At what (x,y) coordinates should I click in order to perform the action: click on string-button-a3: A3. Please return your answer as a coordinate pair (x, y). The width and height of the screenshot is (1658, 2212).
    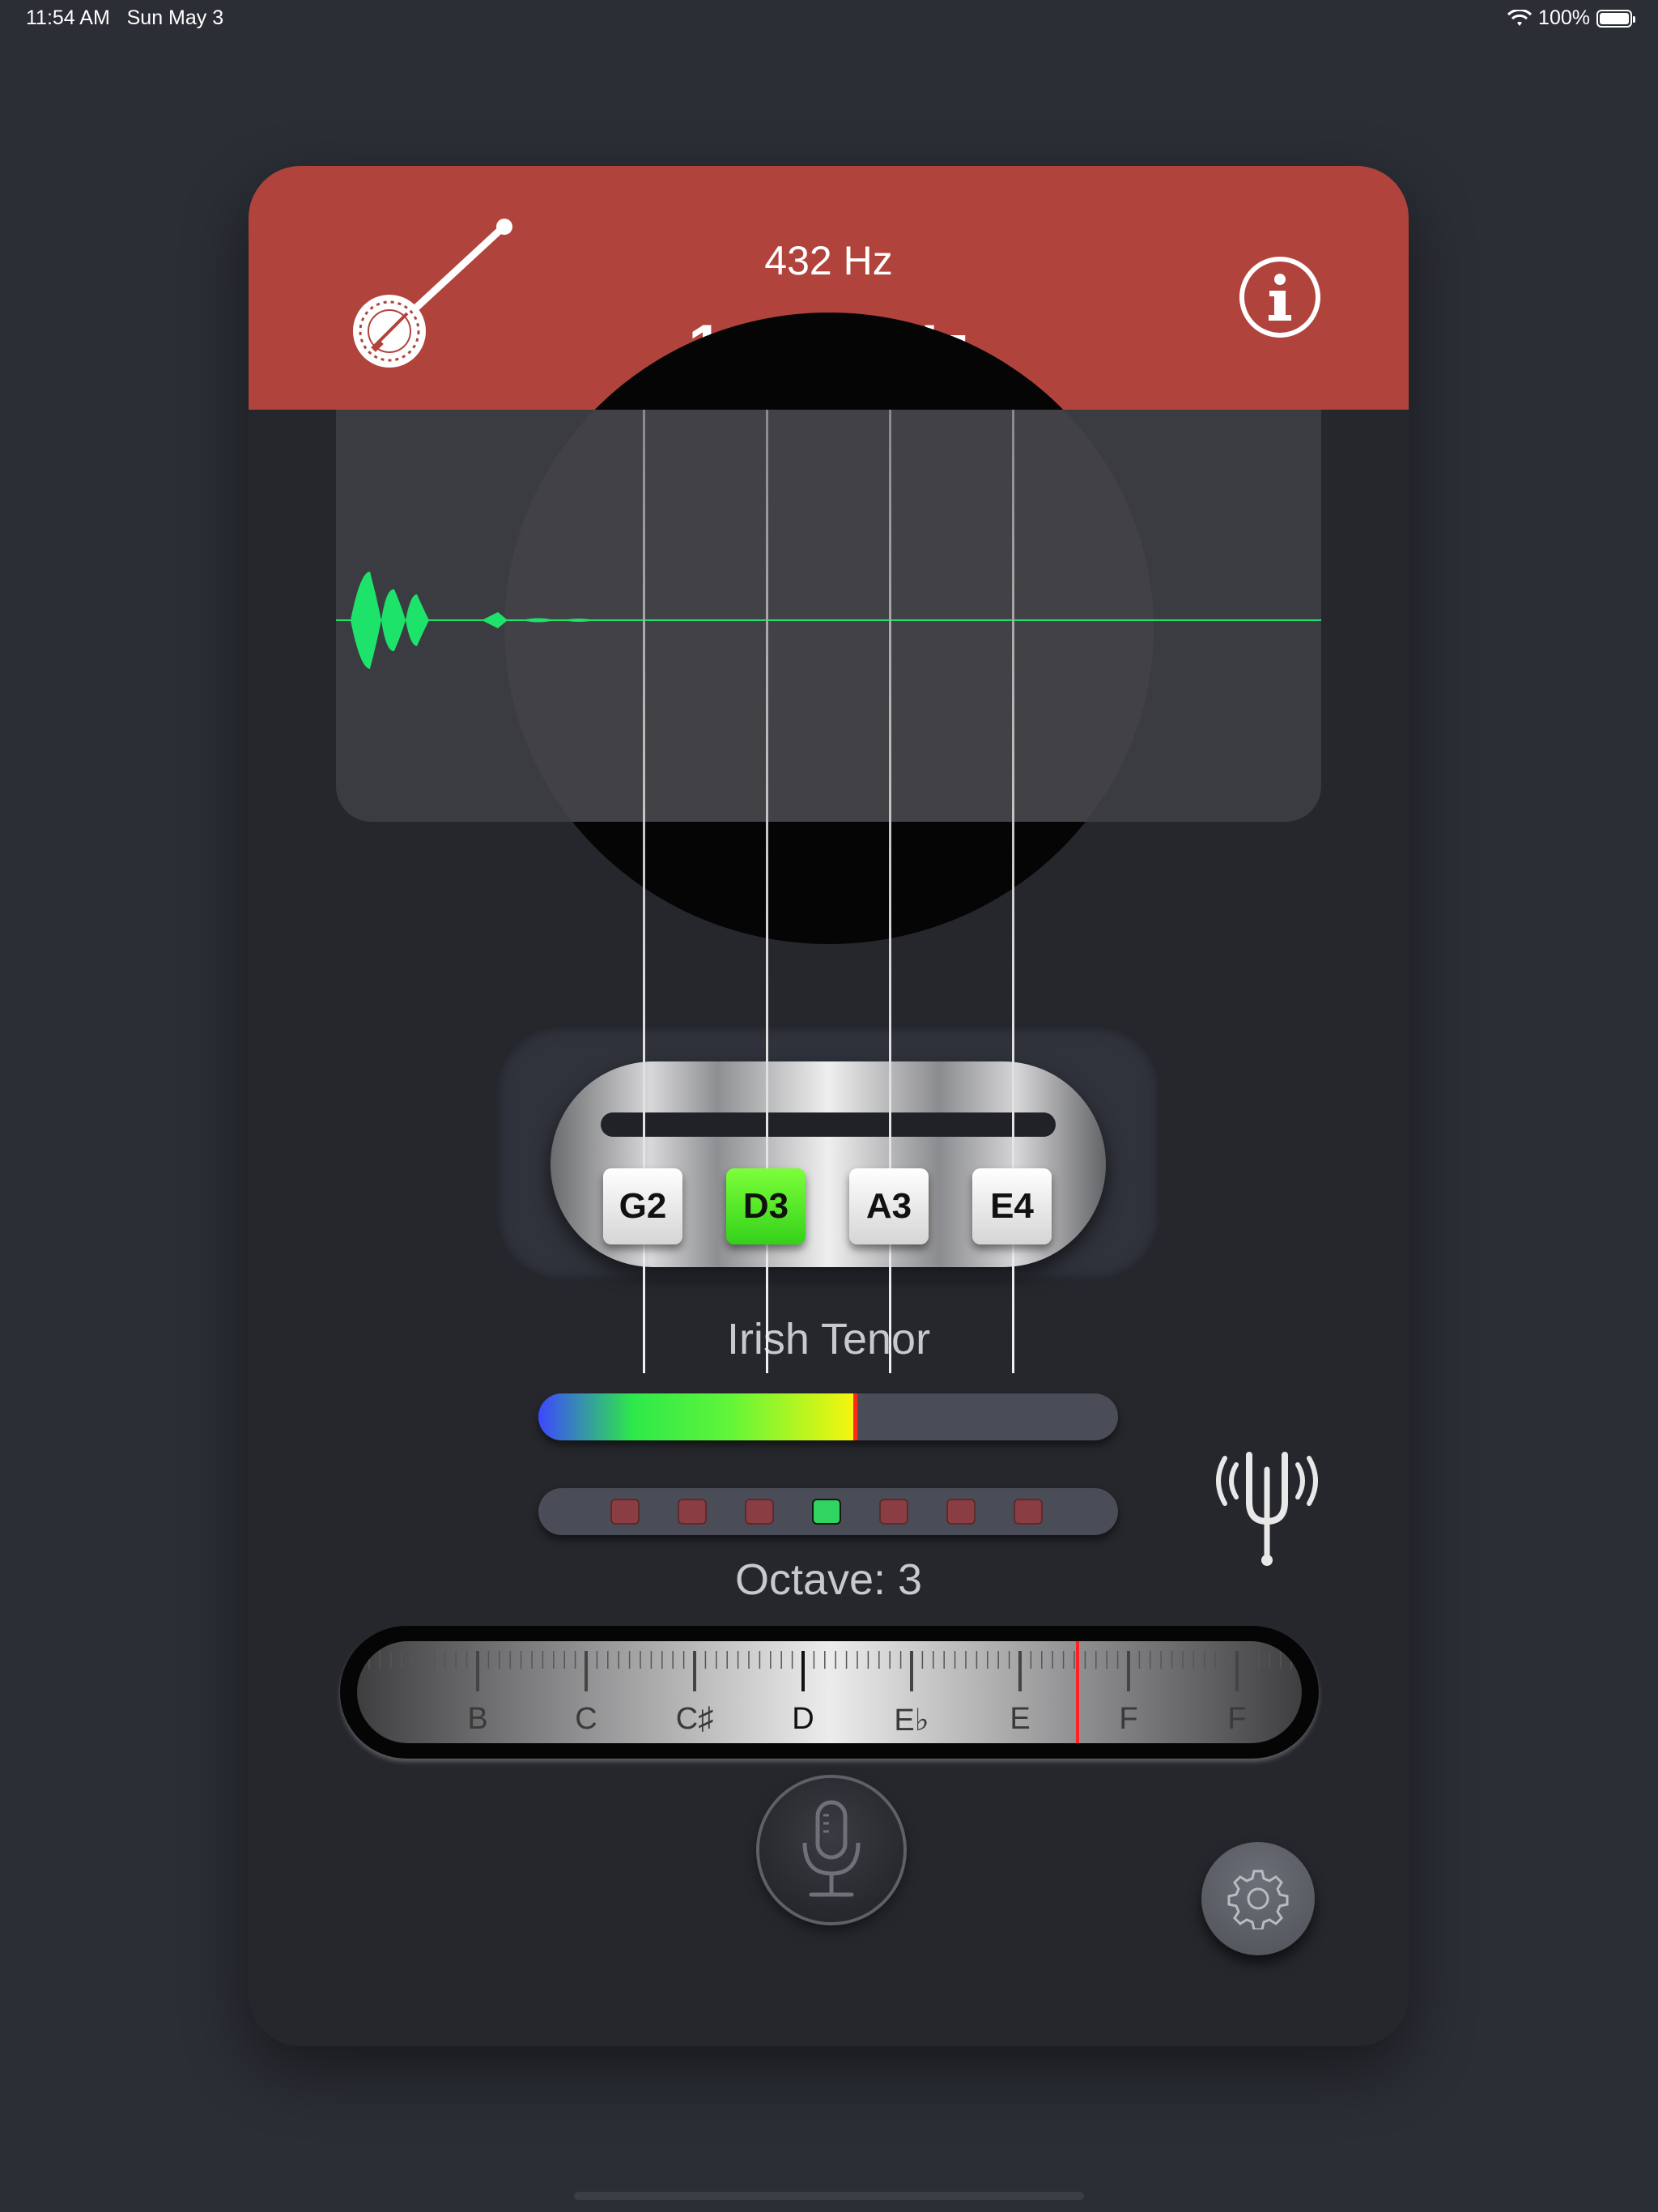
    Looking at the image, I should click on (889, 1206).